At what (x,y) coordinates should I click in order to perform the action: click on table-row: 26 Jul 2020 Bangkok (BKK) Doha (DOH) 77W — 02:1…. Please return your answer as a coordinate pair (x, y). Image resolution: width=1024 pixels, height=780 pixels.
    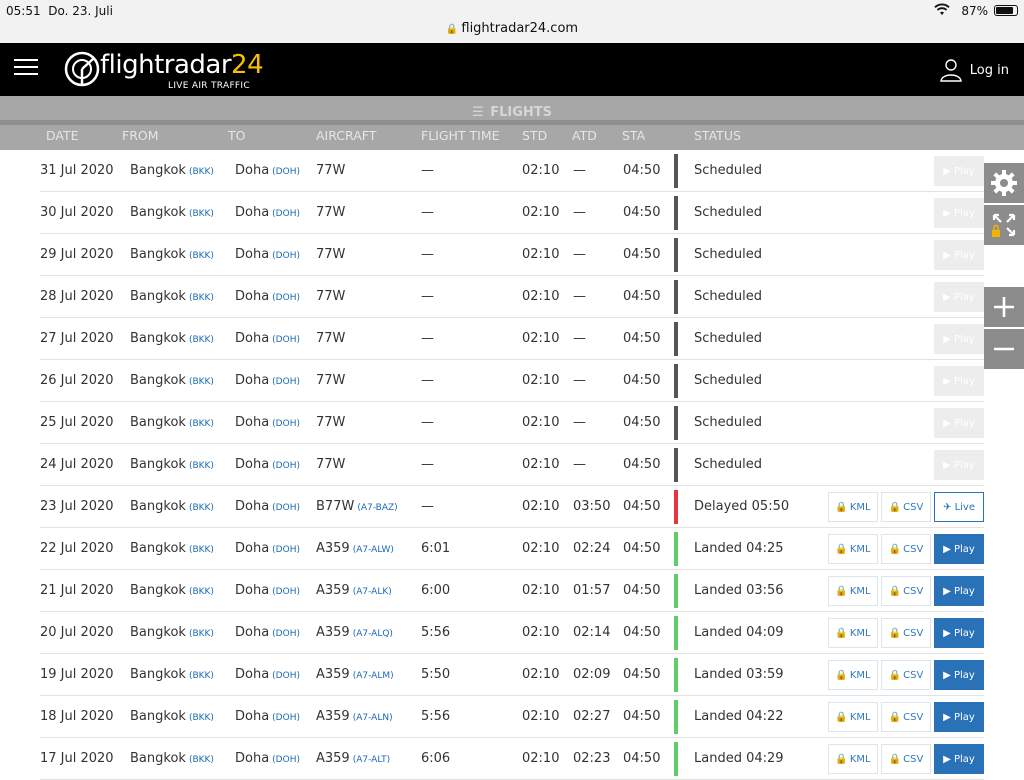
    Looking at the image, I should click on (512, 381).